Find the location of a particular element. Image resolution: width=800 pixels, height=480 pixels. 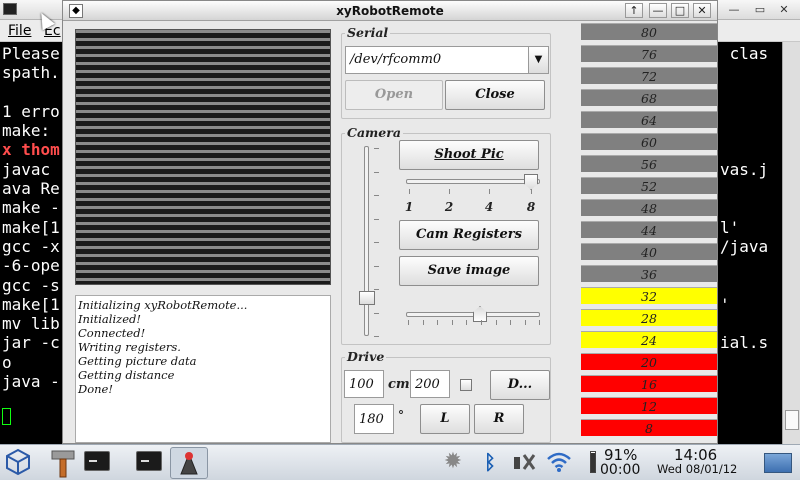

log-line: Initialized! is located at coordinates (109, 319).